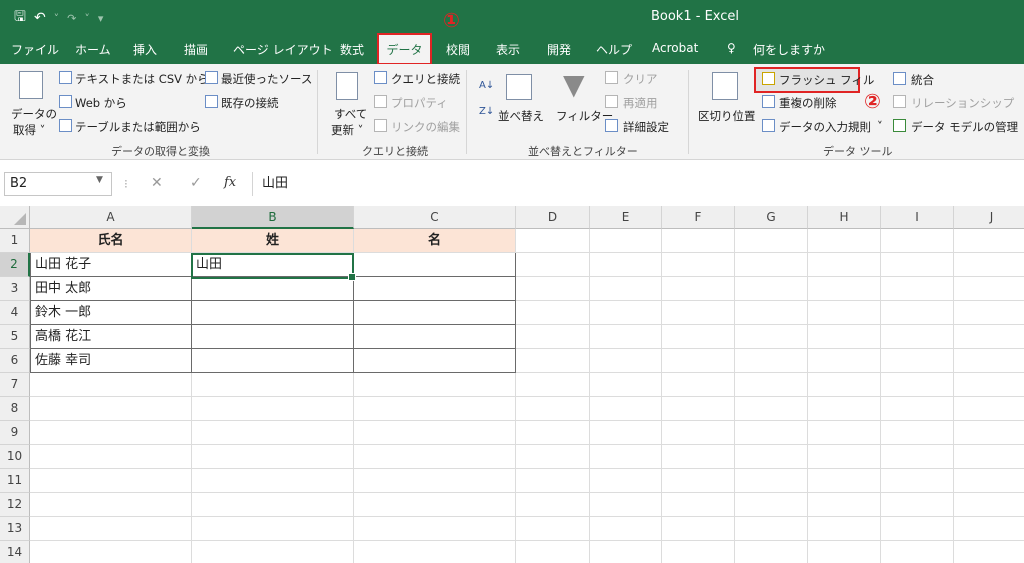 Image resolution: width=1024 pixels, height=563 pixels. I want to click on cell-i4, so click(917, 313).